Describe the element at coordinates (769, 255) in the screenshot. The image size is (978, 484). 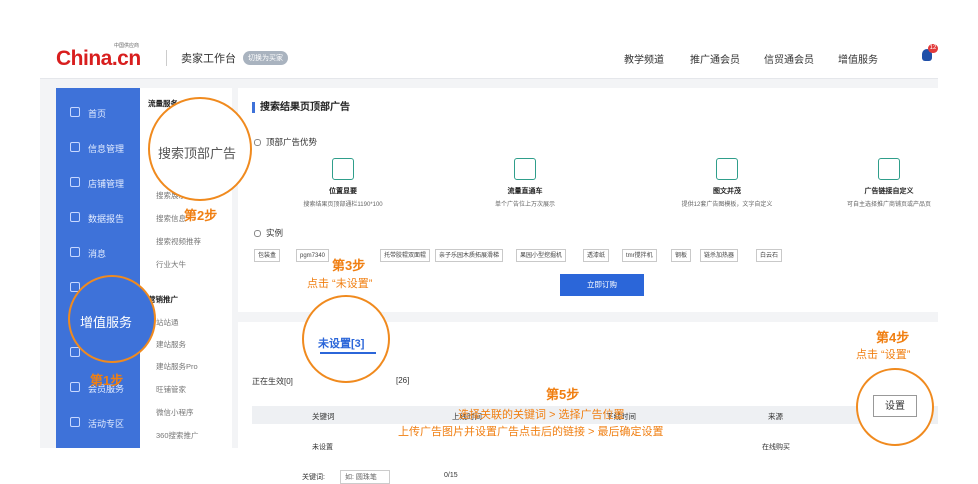
I see `example-tag: 白云石` at that location.